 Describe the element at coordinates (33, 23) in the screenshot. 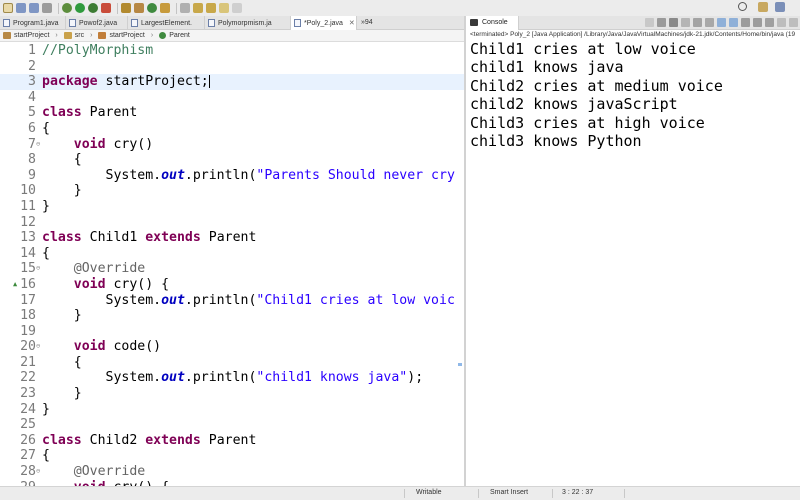

I see `editor-tab: Program1.java` at that location.